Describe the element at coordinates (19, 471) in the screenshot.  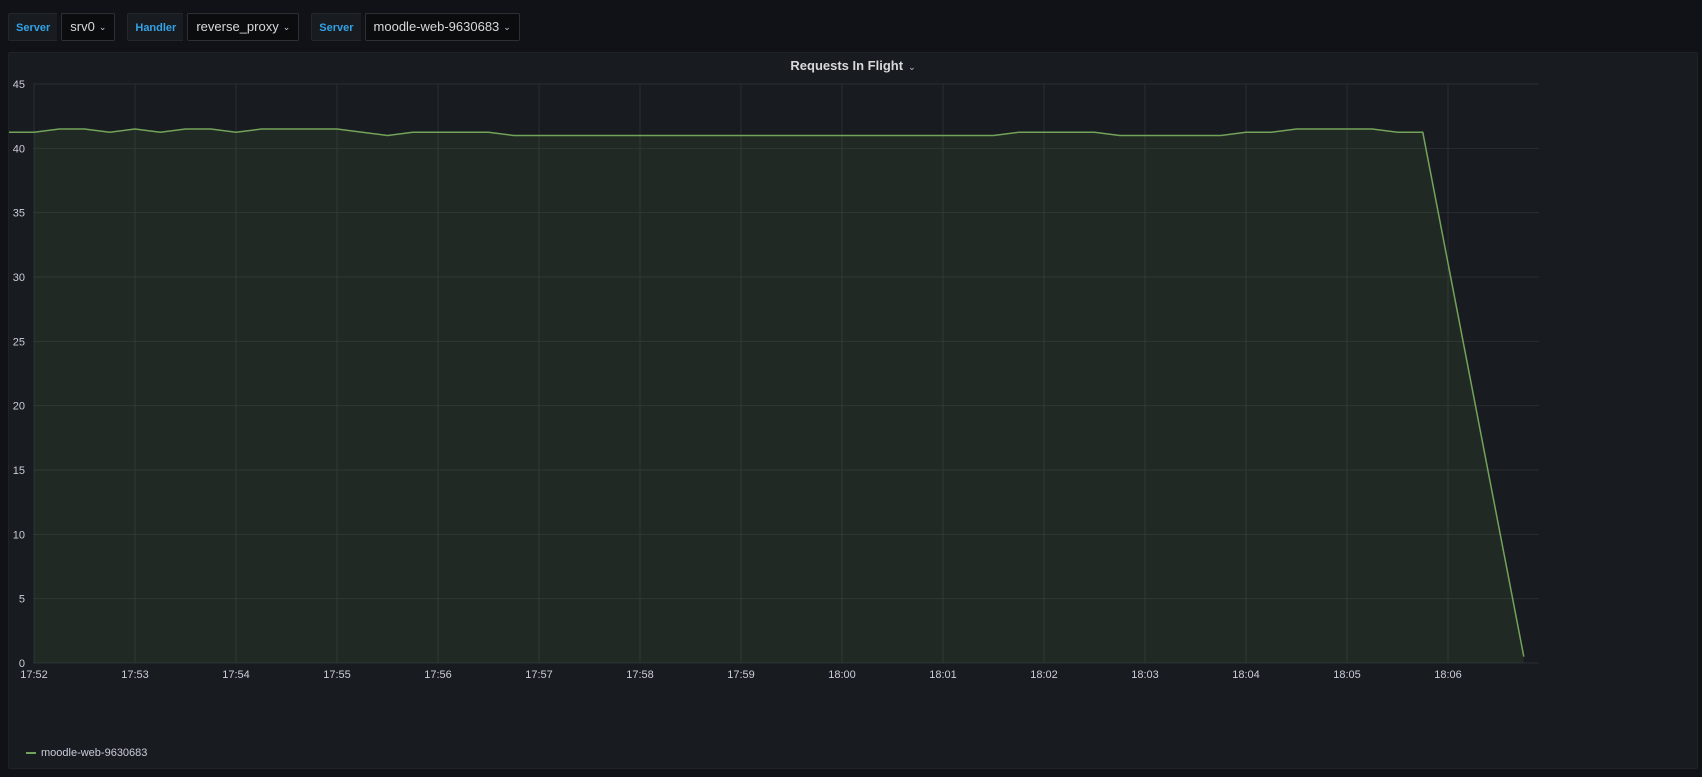
I see `y-tick-label: 15` at that location.